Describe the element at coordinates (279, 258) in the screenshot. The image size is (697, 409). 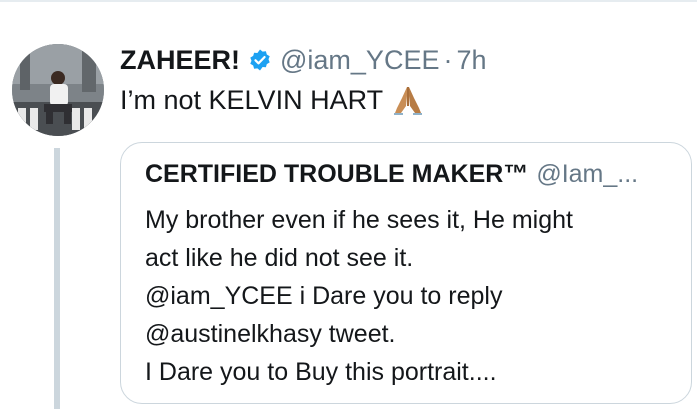
I see `quoted-text-line: act like he did not see it.` at that location.